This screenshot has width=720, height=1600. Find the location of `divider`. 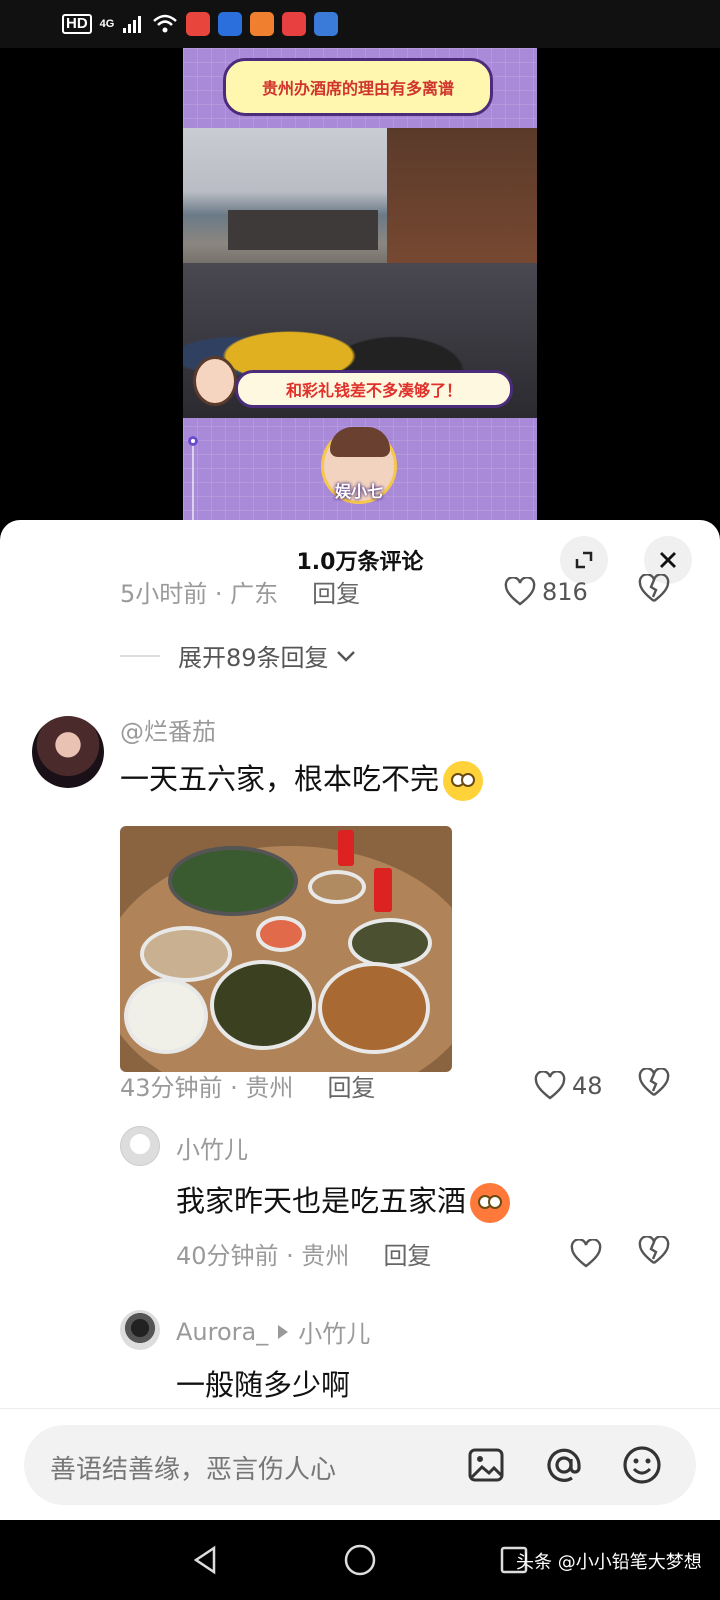

divider is located at coordinates (140, 655).